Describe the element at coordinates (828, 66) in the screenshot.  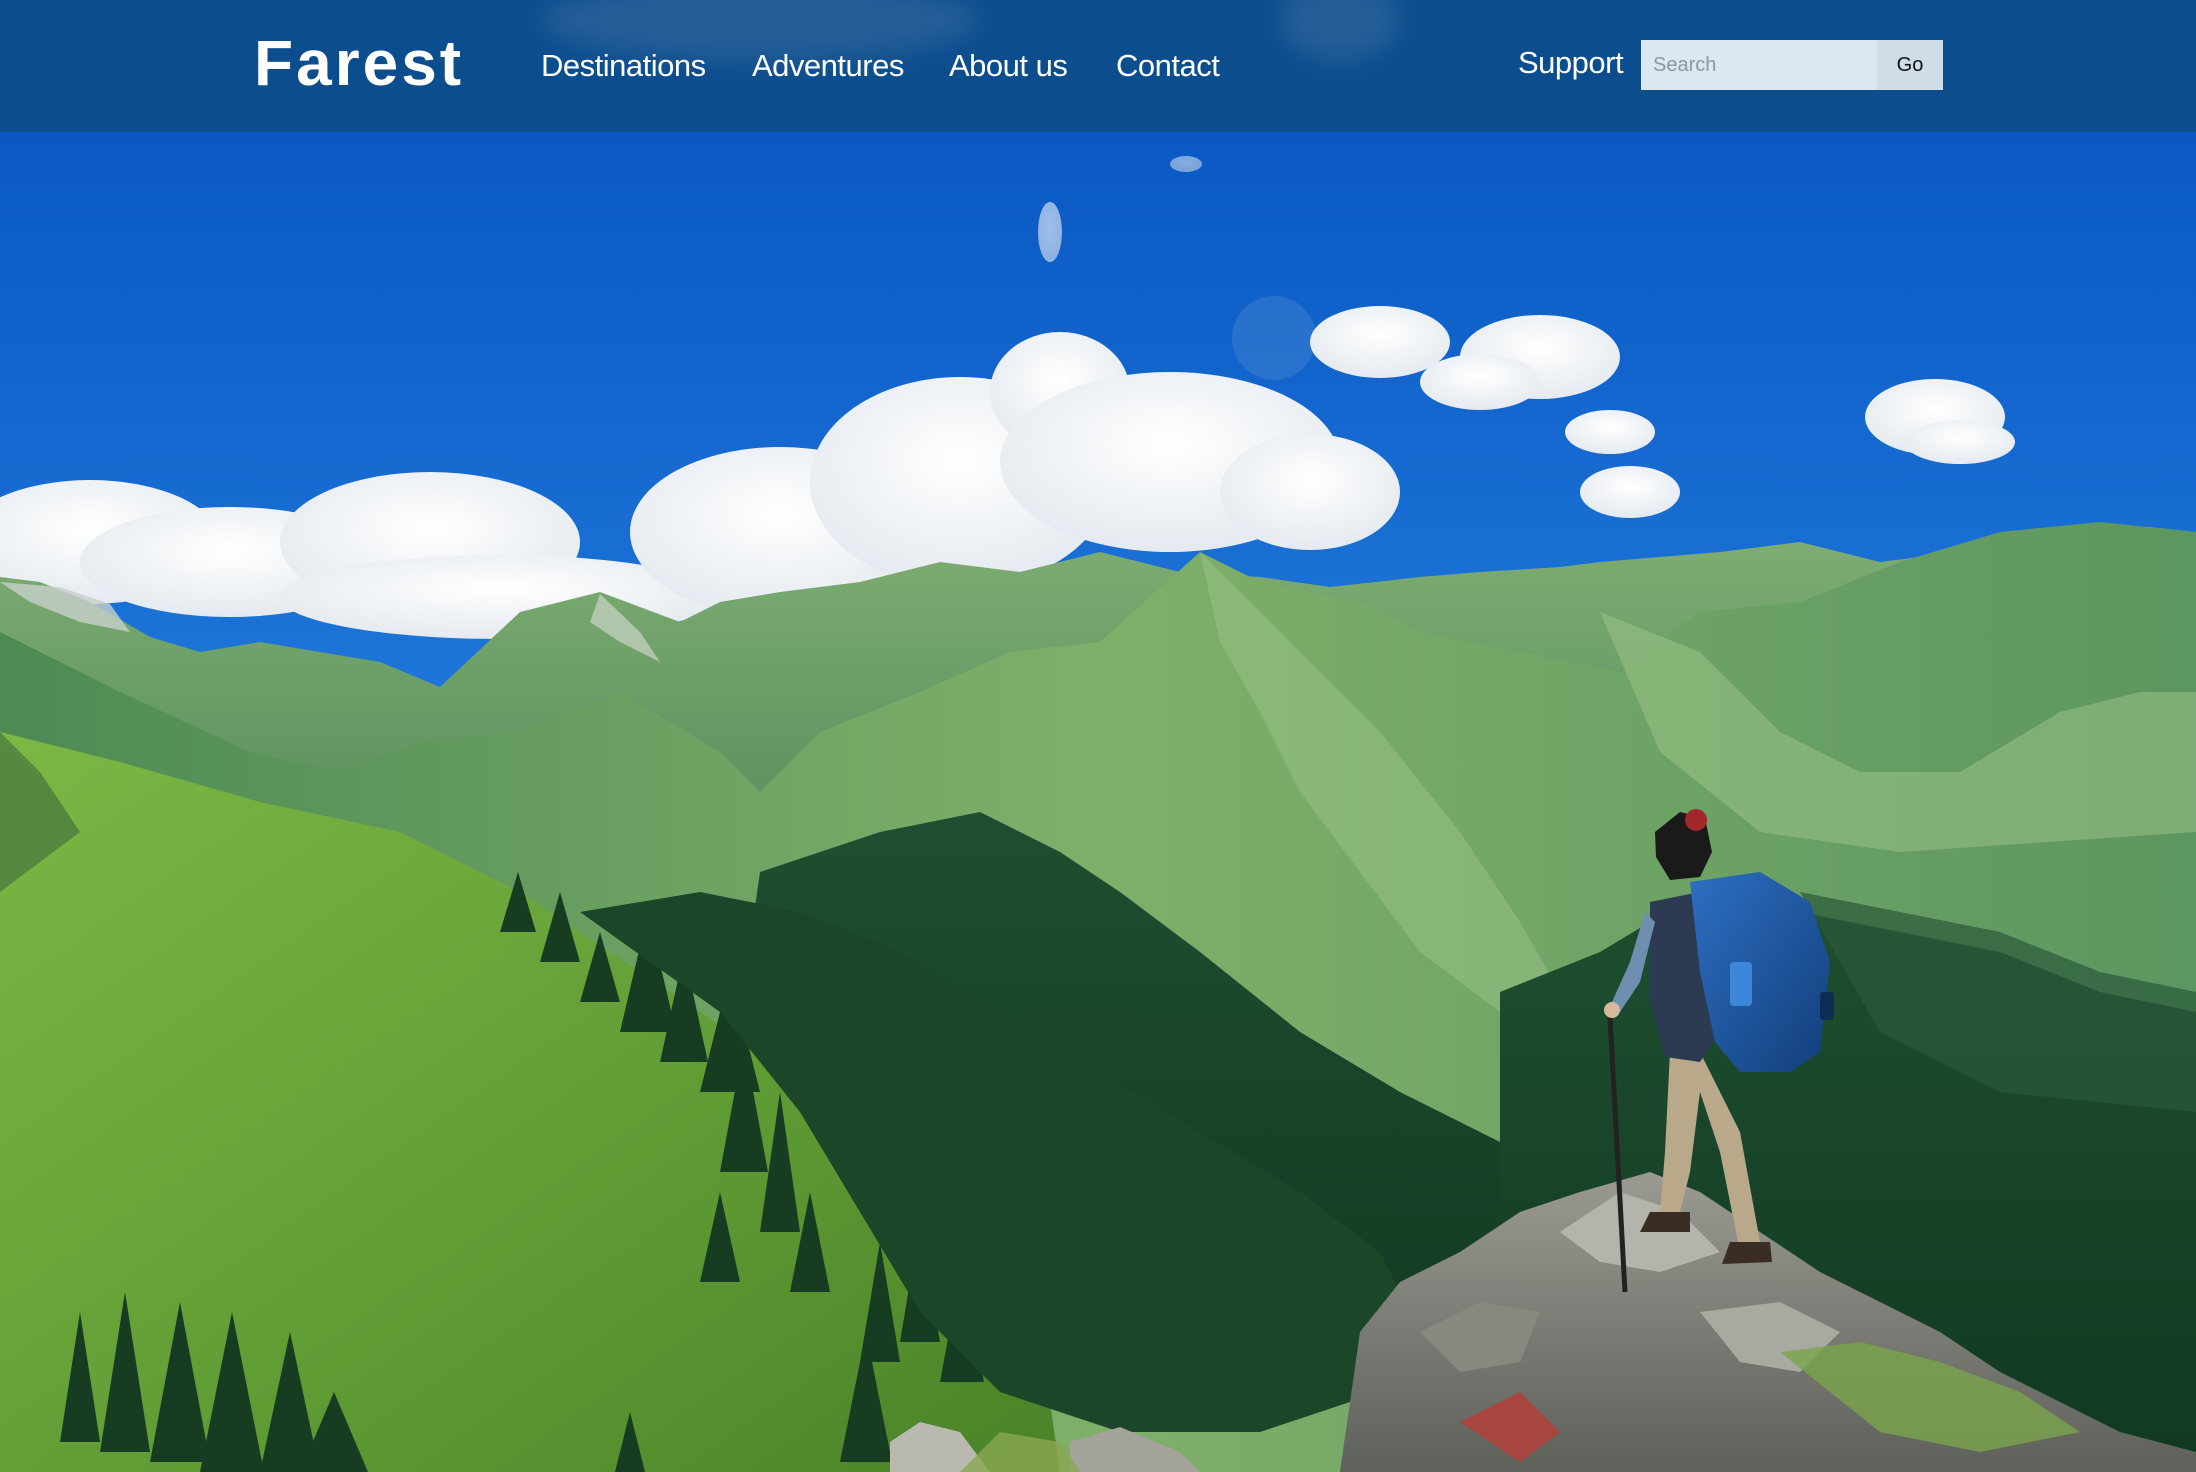
I see `nav-link-adventures: Adventures` at that location.